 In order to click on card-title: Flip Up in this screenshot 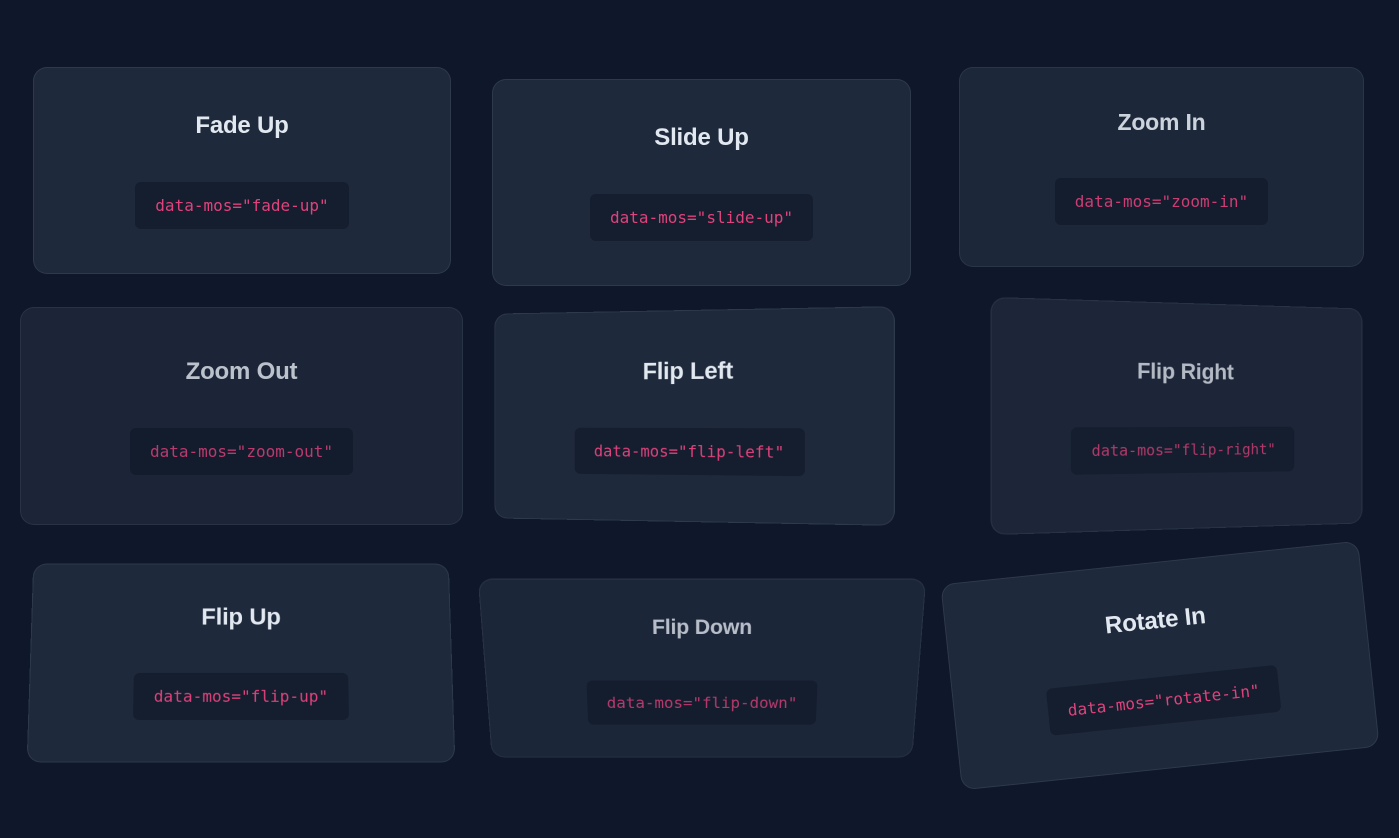, I will do `click(241, 617)`.